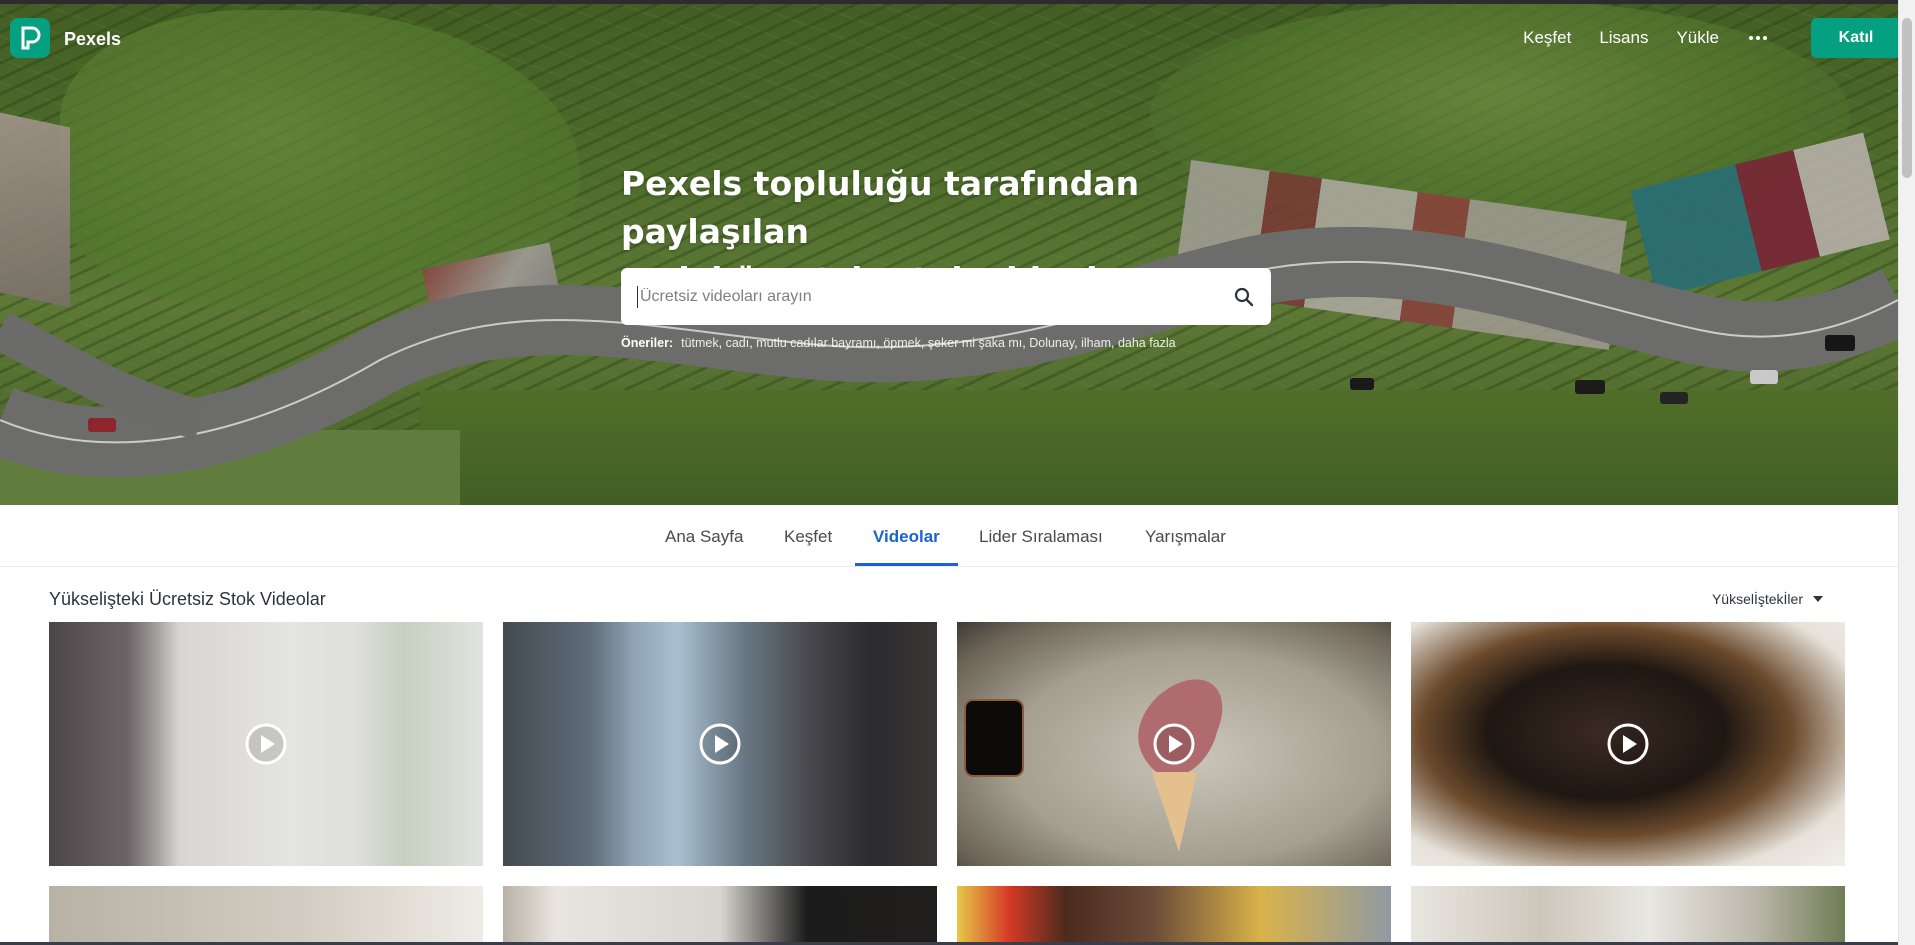 The image size is (1915, 945). What do you see at coordinates (647, 343) in the screenshot?
I see `suggestions-label: Öneriler:` at bounding box center [647, 343].